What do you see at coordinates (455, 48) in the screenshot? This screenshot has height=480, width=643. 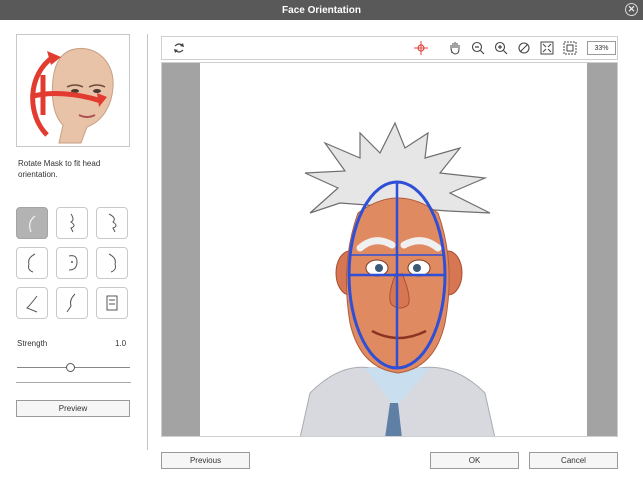 I see `hand-pan-icon` at bounding box center [455, 48].